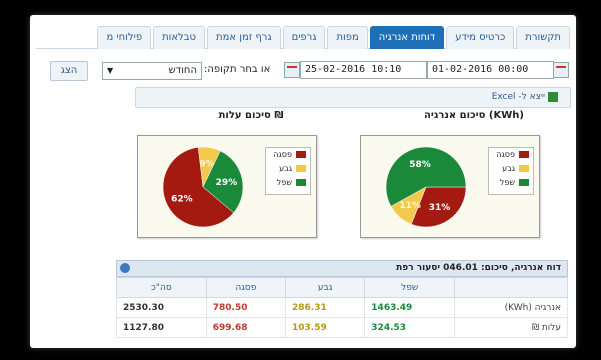  Describe the element at coordinates (69, 71) in the screenshot. I see `show-button: הצג` at that location.